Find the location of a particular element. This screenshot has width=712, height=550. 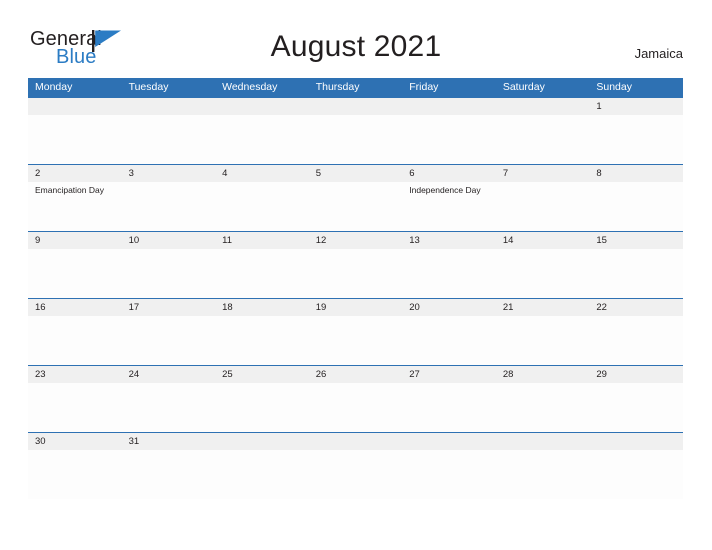

day-number: 3 is located at coordinates (169, 173).